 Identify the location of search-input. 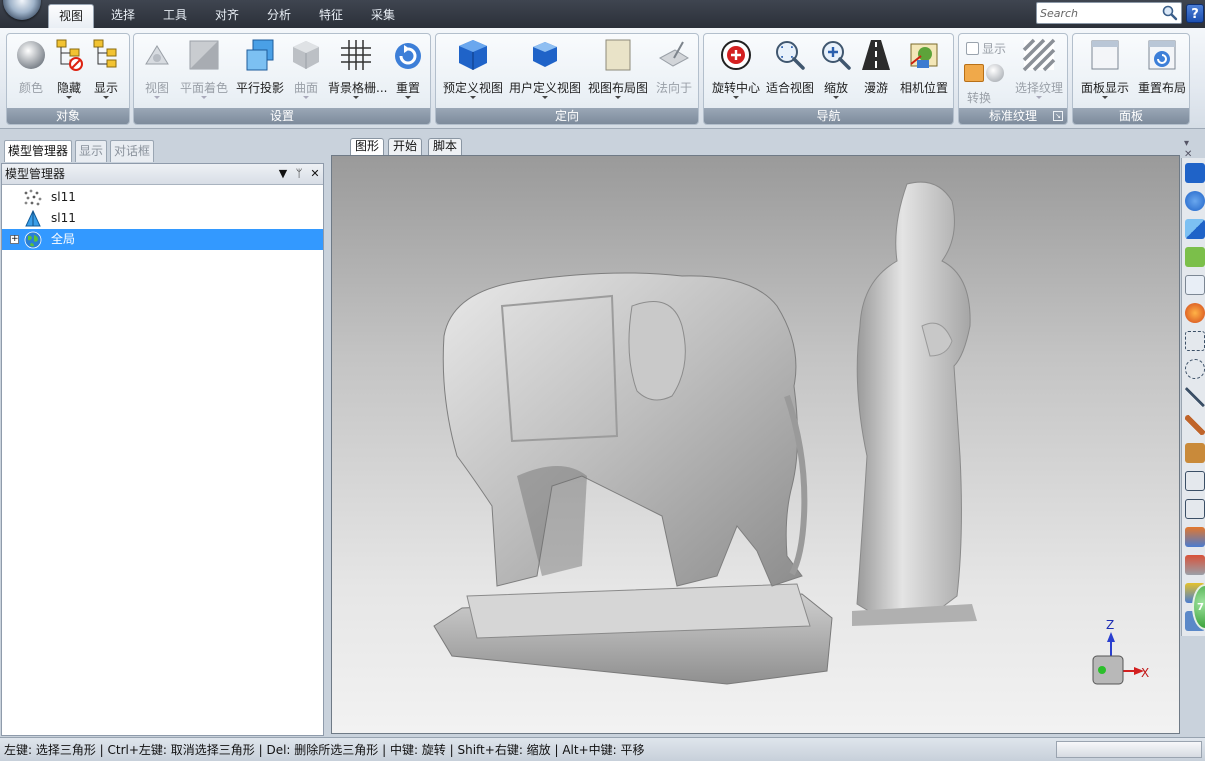
(1099, 13).